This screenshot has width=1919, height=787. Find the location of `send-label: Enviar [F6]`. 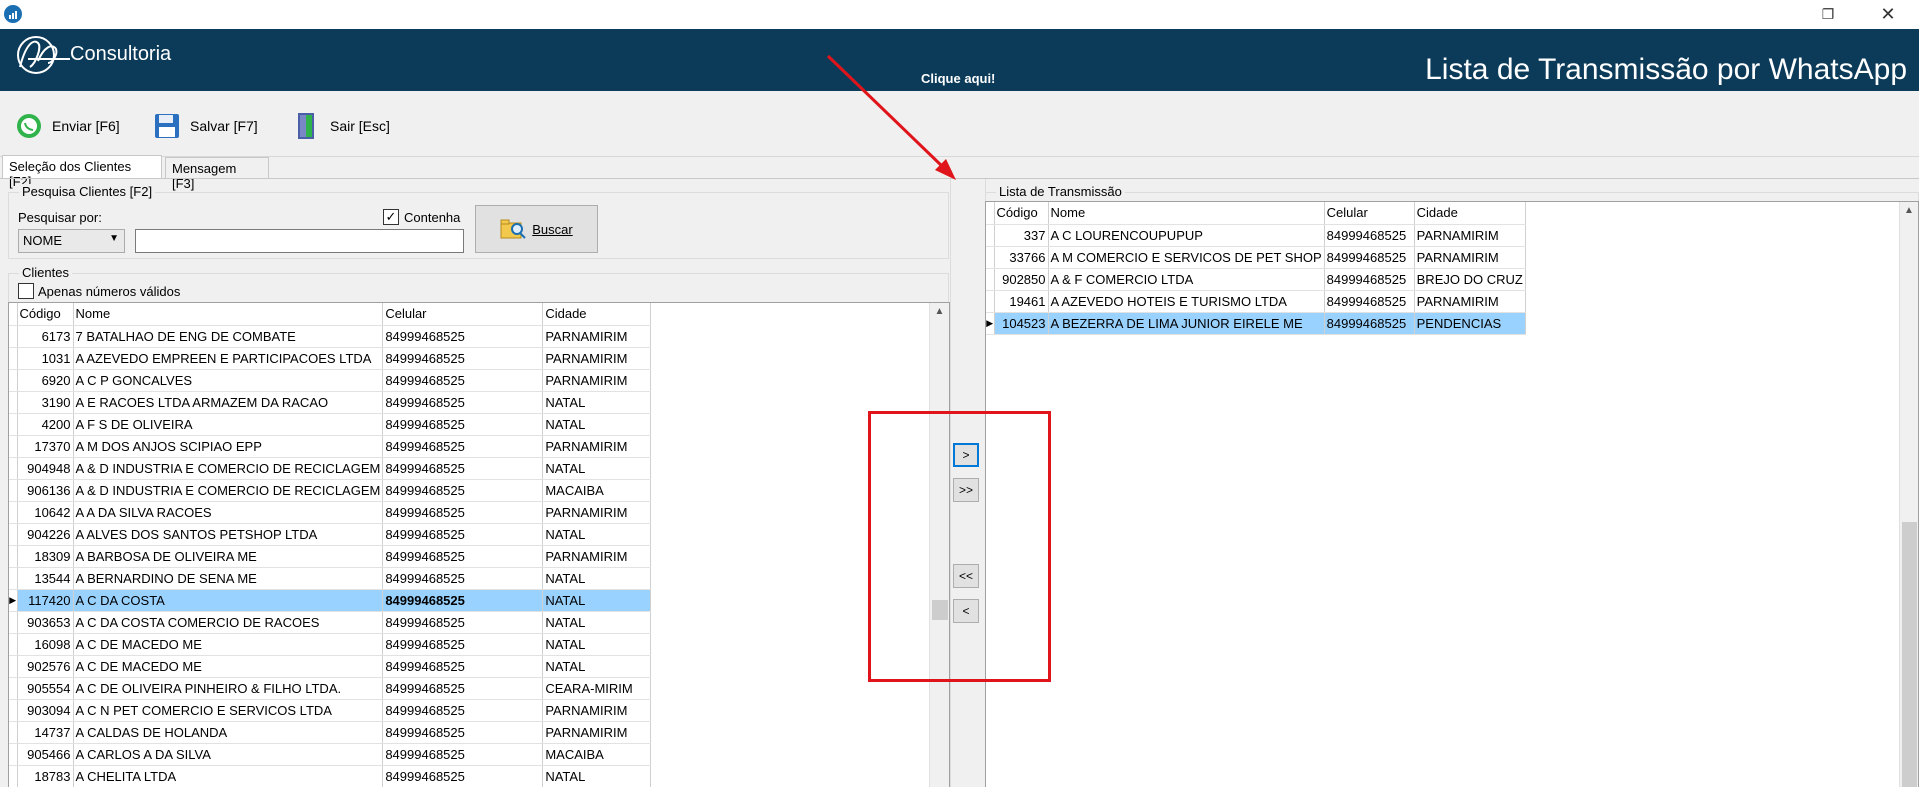

send-label: Enviar [F6] is located at coordinates (86, 126).